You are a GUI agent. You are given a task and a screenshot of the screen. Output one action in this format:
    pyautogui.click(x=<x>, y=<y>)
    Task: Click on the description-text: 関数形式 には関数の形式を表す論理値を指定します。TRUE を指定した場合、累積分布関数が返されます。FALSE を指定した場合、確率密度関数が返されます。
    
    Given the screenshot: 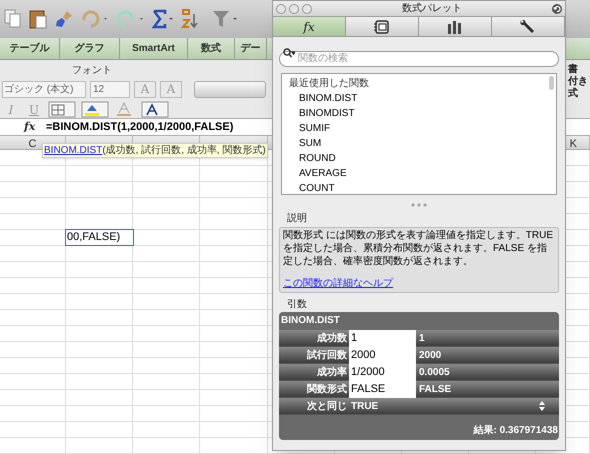 What is the action you would take?
    pyautogui.click(x=418, y=248)
    